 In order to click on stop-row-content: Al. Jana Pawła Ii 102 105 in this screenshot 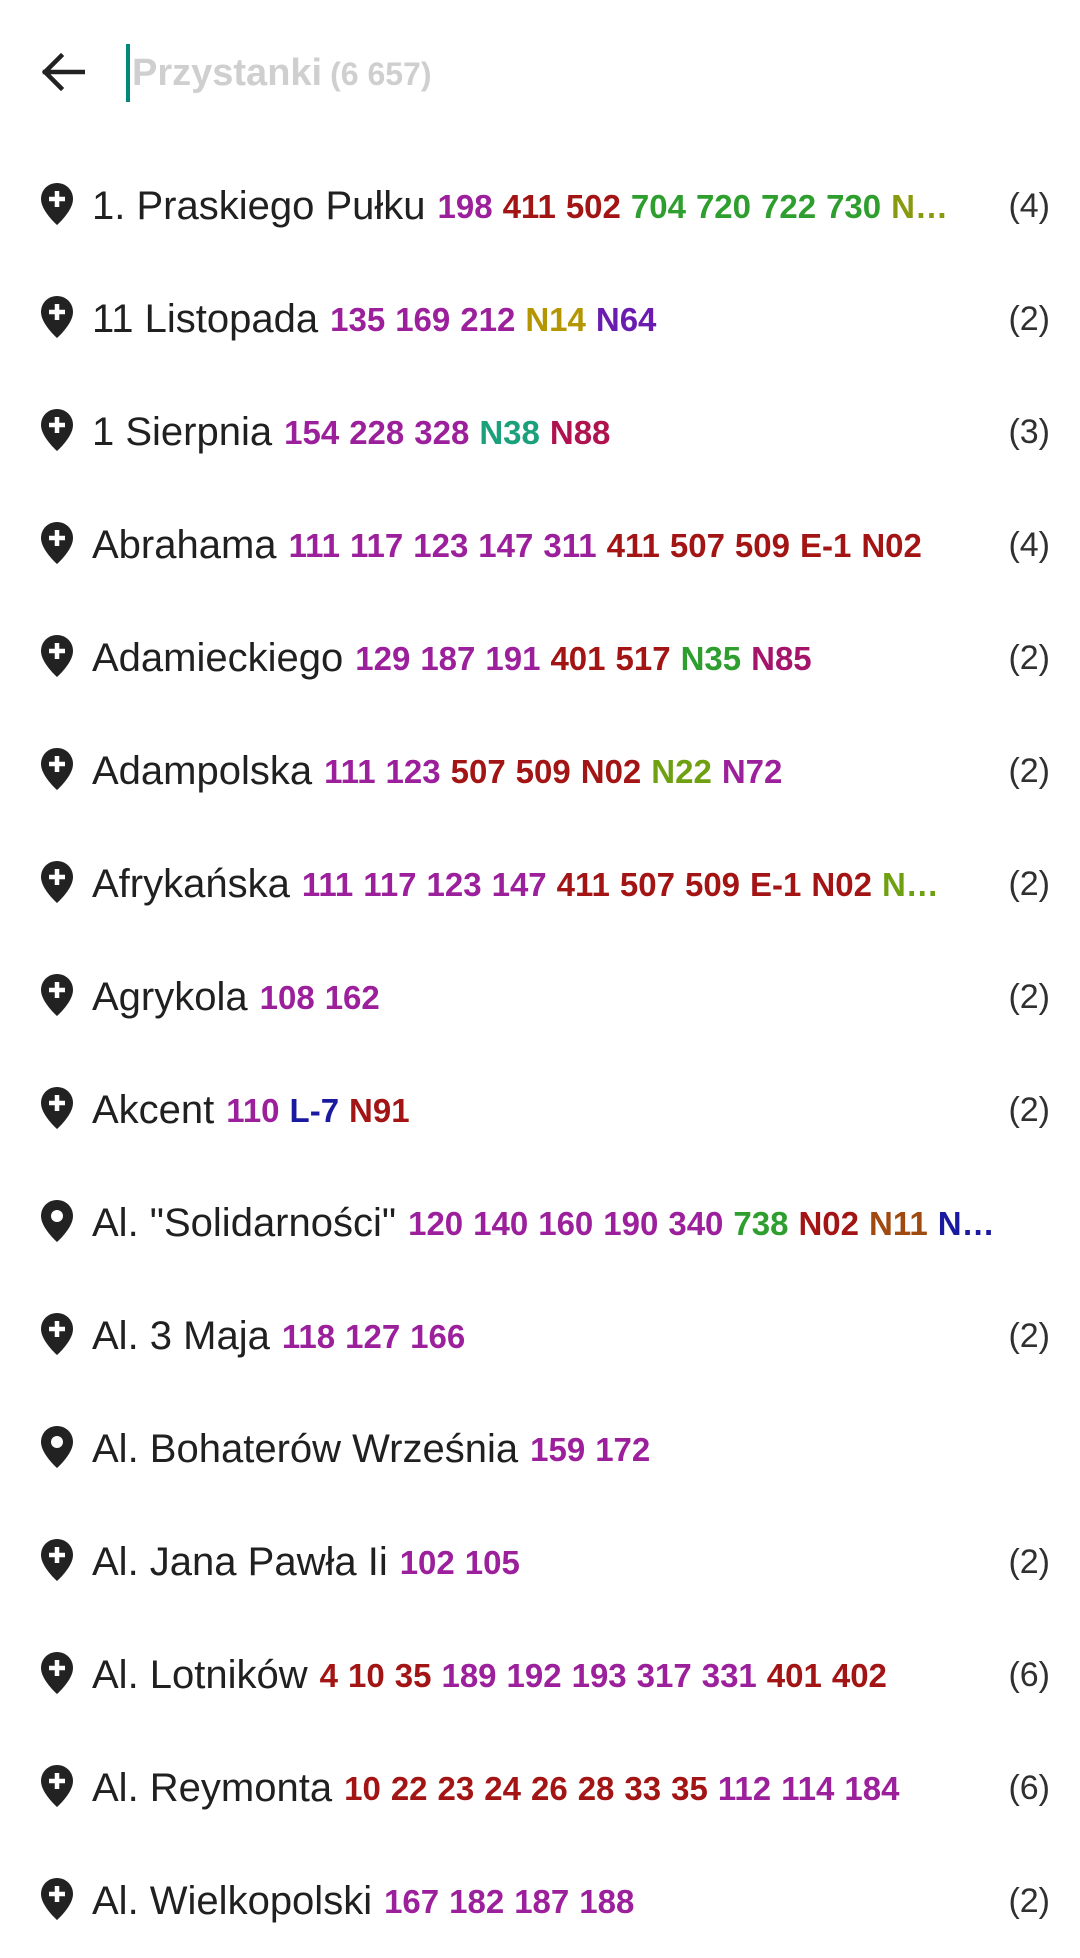, I will do `click(542, 1562)`.